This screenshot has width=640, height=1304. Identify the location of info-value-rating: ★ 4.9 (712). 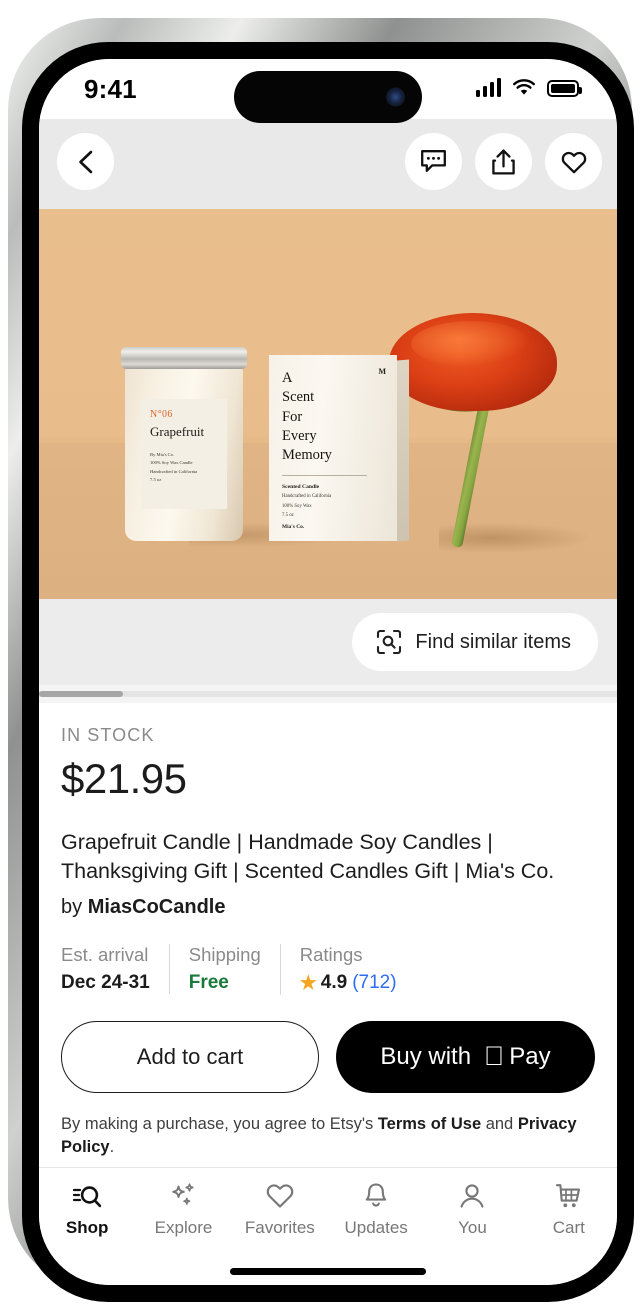
(348, 983).